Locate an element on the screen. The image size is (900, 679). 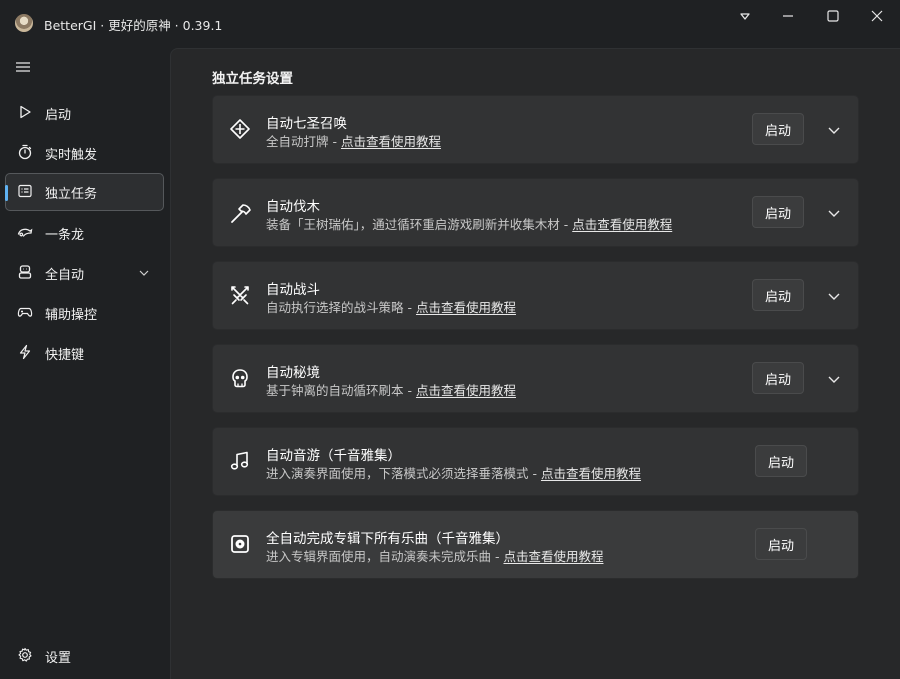
sidebar-item-one-dragon: 一条龙 is located at coordinates (84, 233).